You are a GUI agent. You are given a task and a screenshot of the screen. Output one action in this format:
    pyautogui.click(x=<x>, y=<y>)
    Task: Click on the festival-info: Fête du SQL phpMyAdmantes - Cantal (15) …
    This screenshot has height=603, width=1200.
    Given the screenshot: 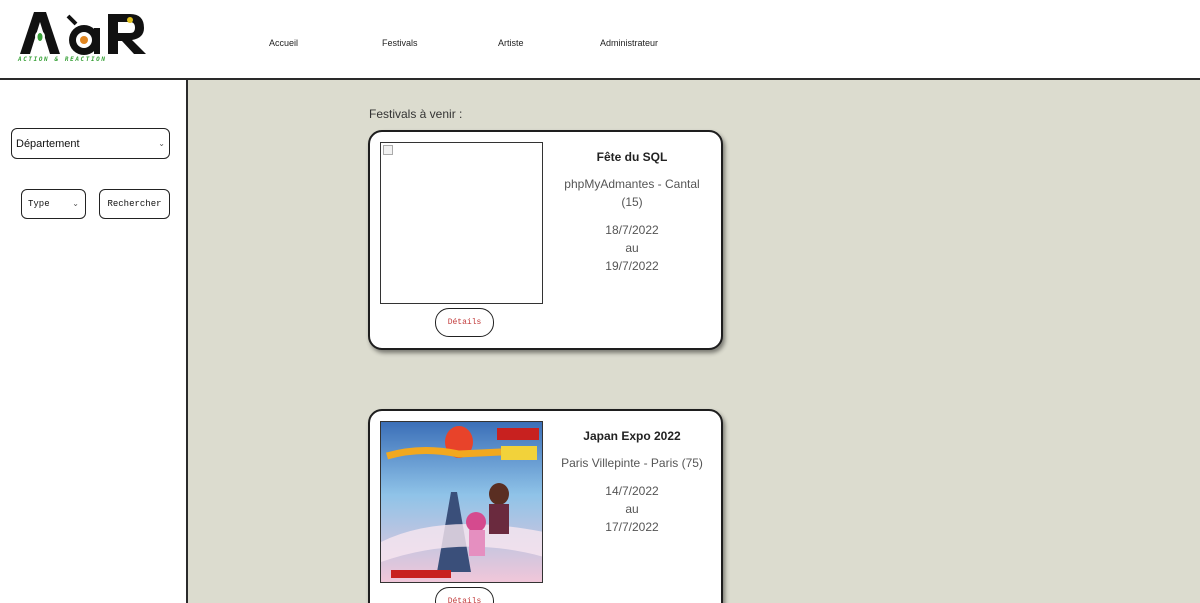 What is the action you would take?
    pyautogui.click(x=632, y=212)
    